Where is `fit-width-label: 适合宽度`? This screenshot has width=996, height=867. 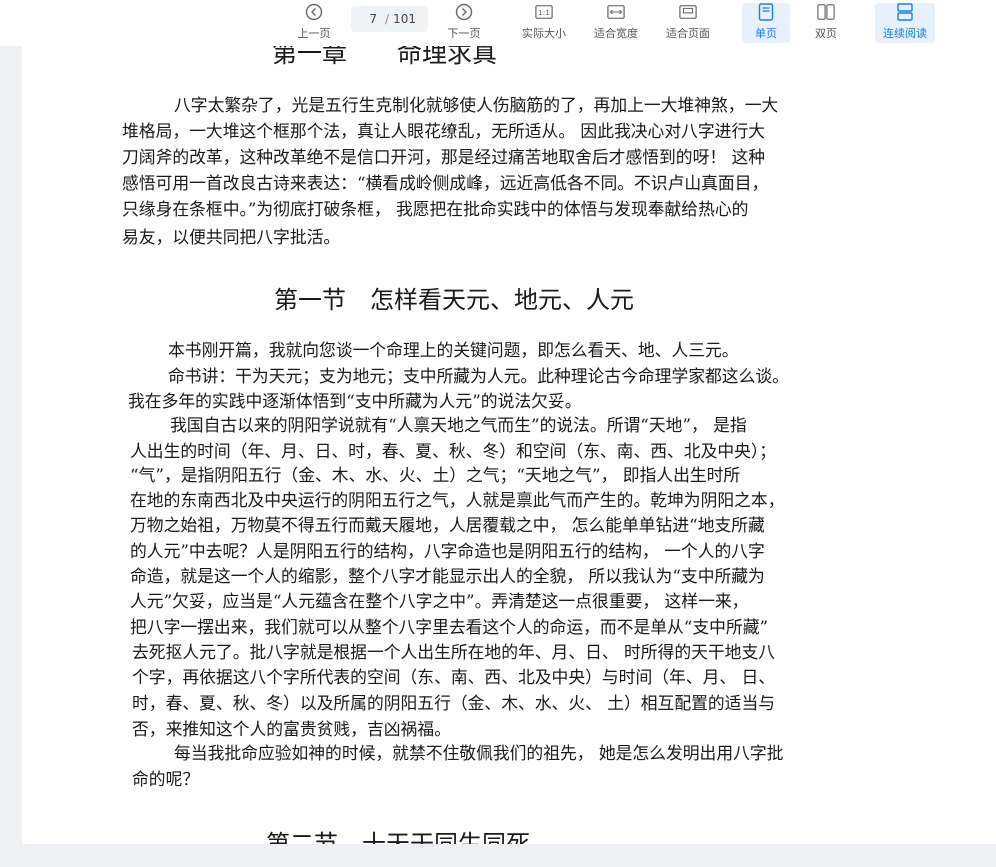
fit-width-label: 适合宽度 is located at coordinates (616, 33).